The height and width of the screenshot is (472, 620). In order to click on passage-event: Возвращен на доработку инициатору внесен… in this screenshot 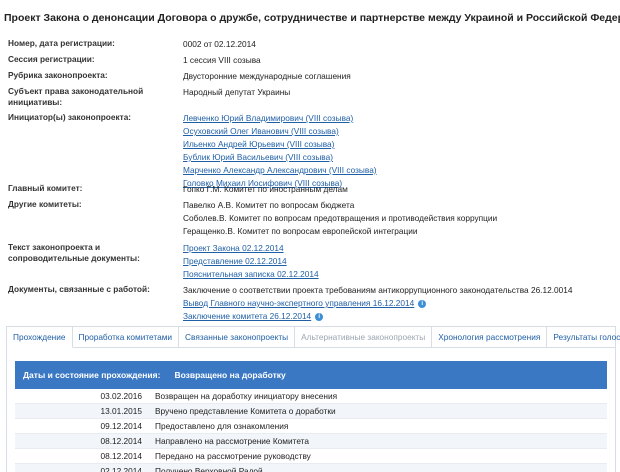, I will do `click(246, 396)`.